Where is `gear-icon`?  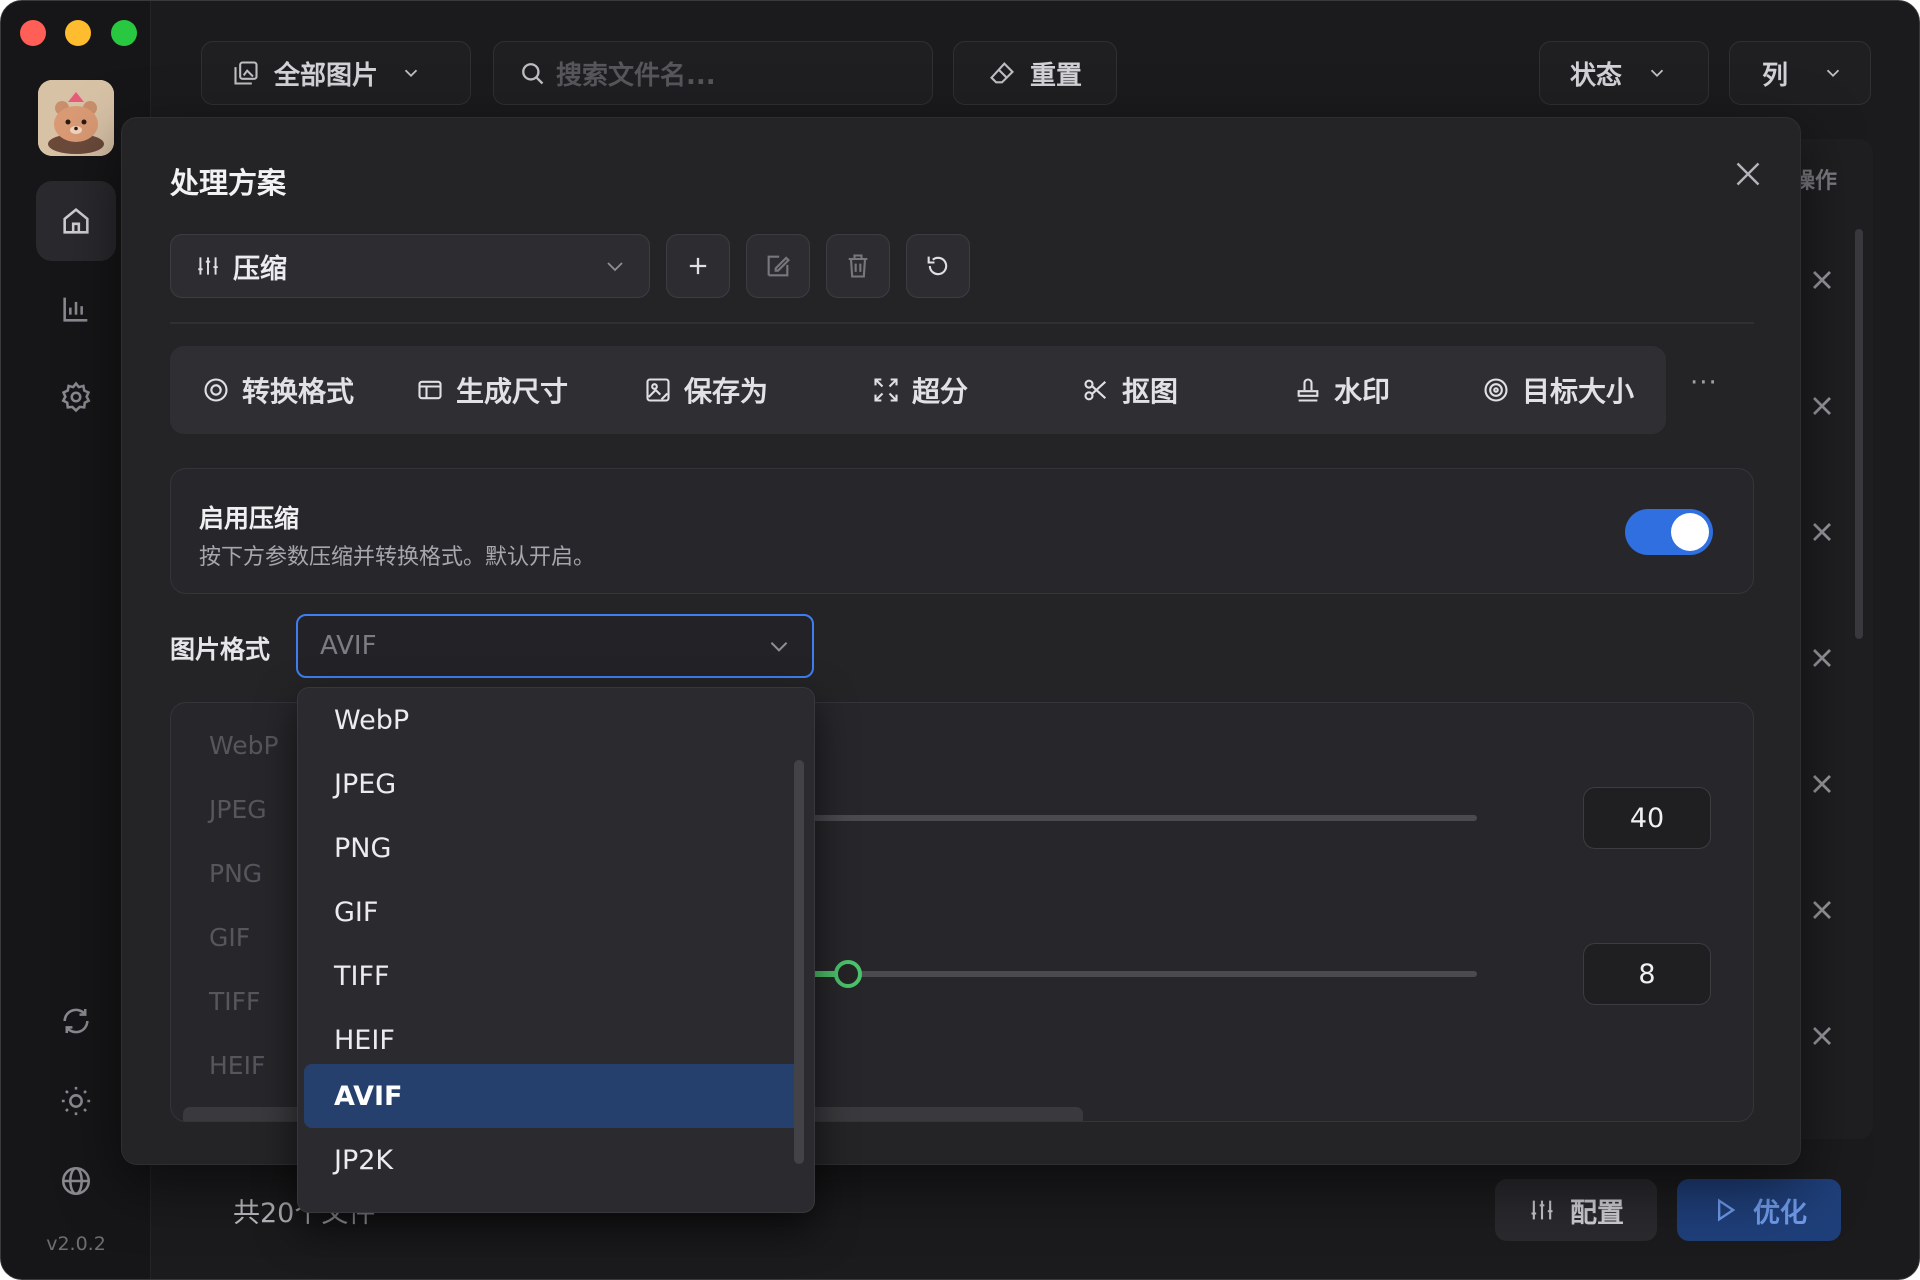
gear-icon is located at coordinates (76, 397).